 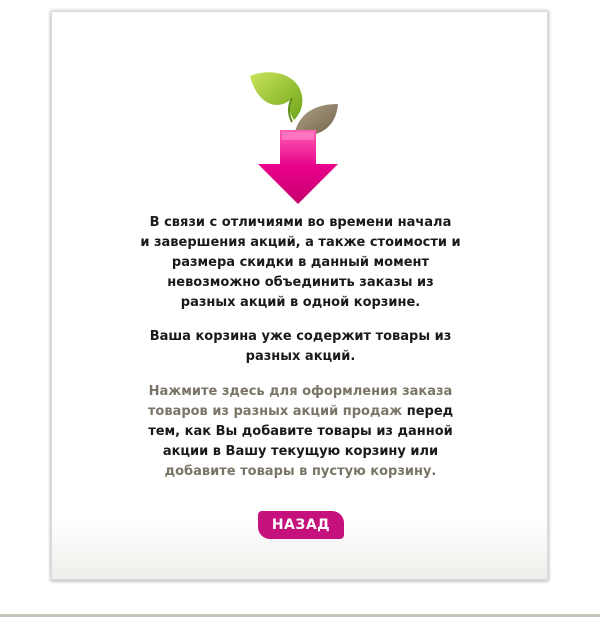 I want to click on action-text: тем, как Вы добавите товары из данной, so click(x=300, y=431).